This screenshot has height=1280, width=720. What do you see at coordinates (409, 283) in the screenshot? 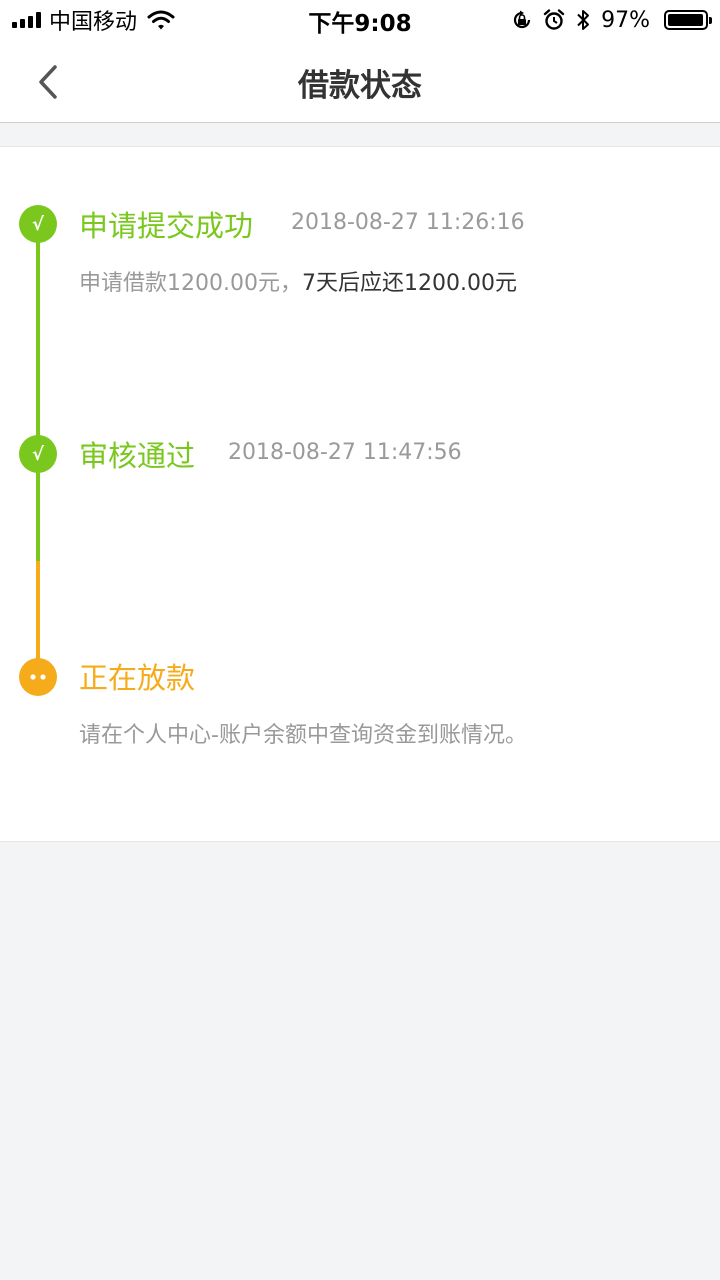
I see `repayment-text: 7天后应还1200.00元` at bounding box center [409, 283].